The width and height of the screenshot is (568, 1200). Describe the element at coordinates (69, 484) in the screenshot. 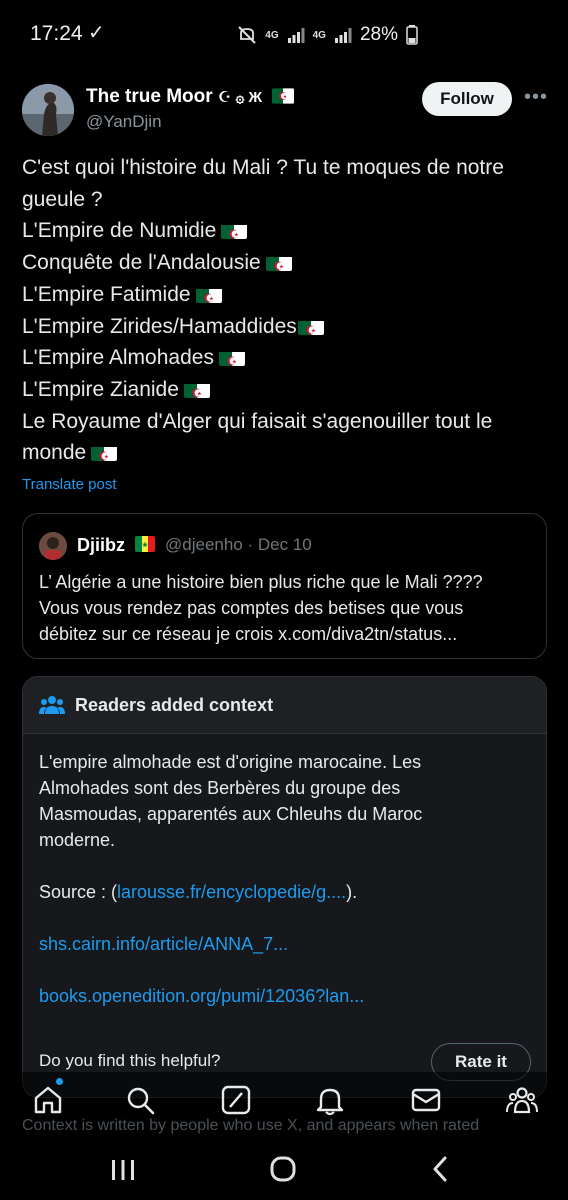

I see `translate-post-link: Translate post` at that location.